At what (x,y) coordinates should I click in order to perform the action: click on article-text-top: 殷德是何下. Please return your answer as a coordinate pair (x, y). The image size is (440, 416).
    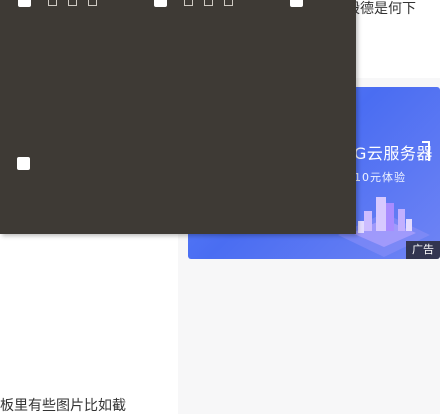
    Looking at the image, I should click on (381, 9).